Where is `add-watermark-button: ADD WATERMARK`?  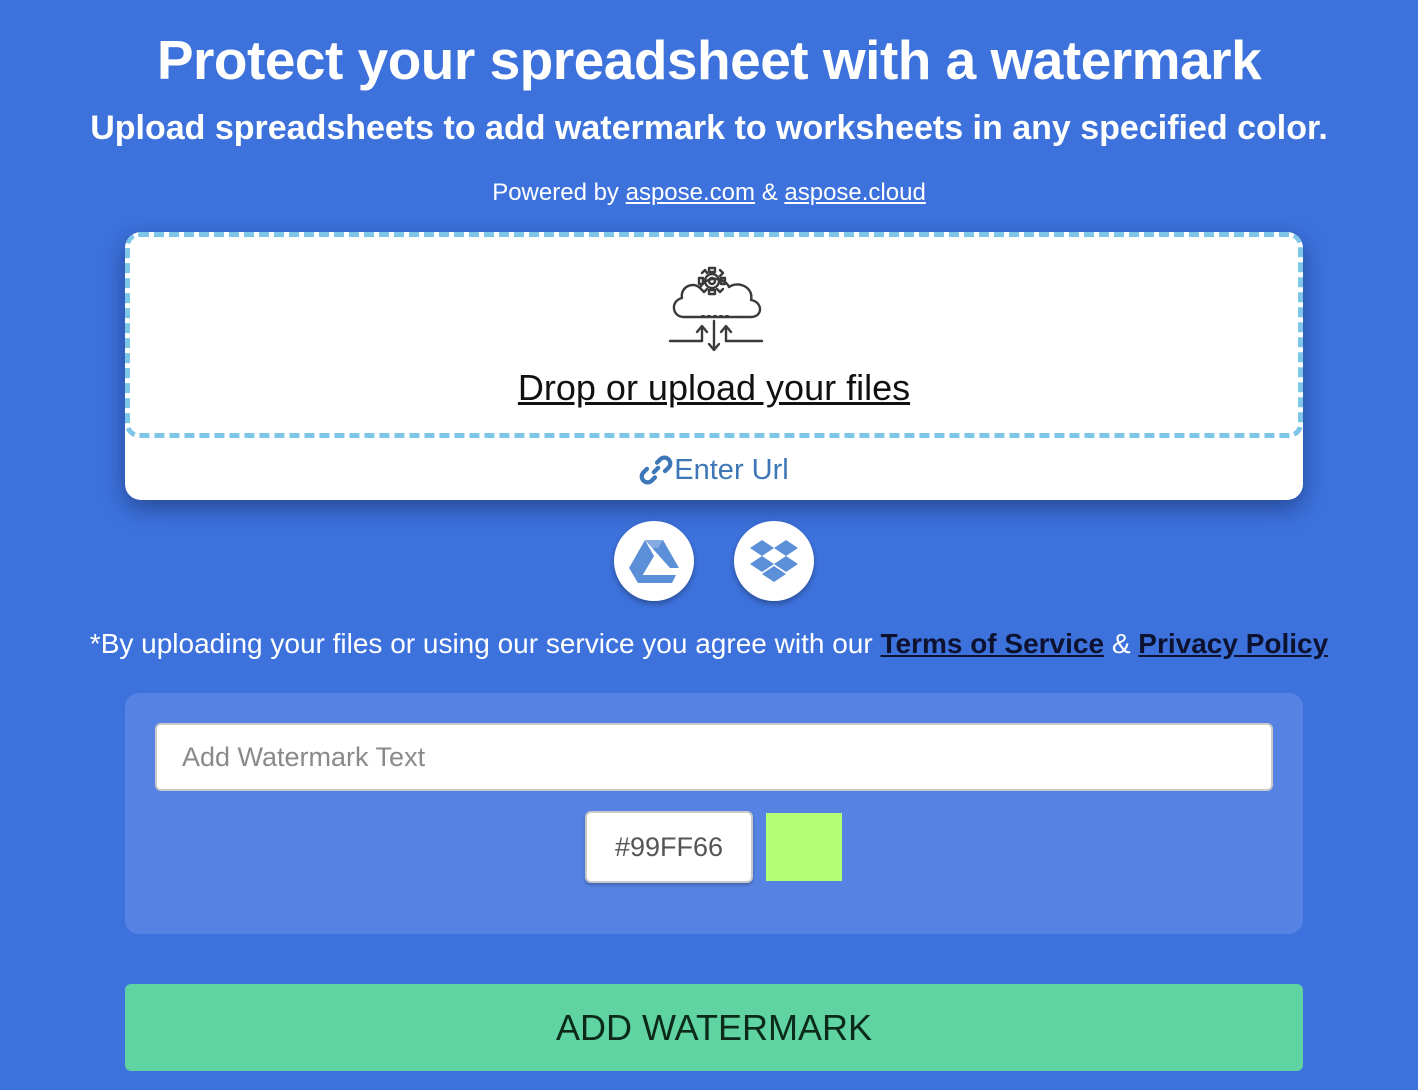
add-watermark-button: ADD WATERMARK is located at coordinates (714, 1027).